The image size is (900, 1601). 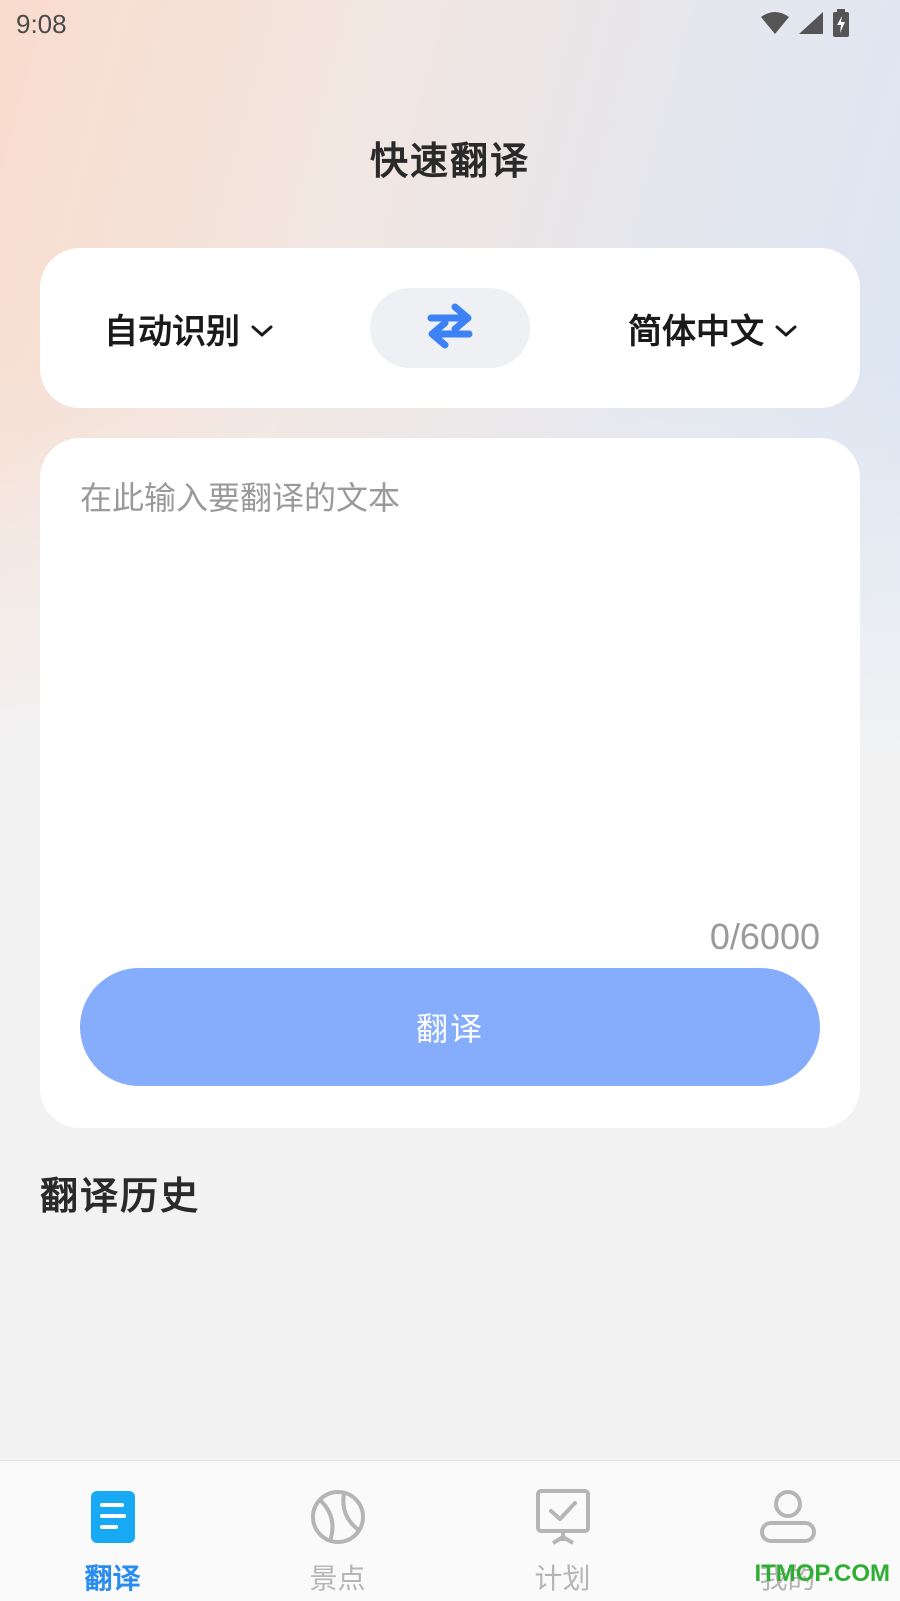 I want to click on status-icons, so click(x=805, y=25).